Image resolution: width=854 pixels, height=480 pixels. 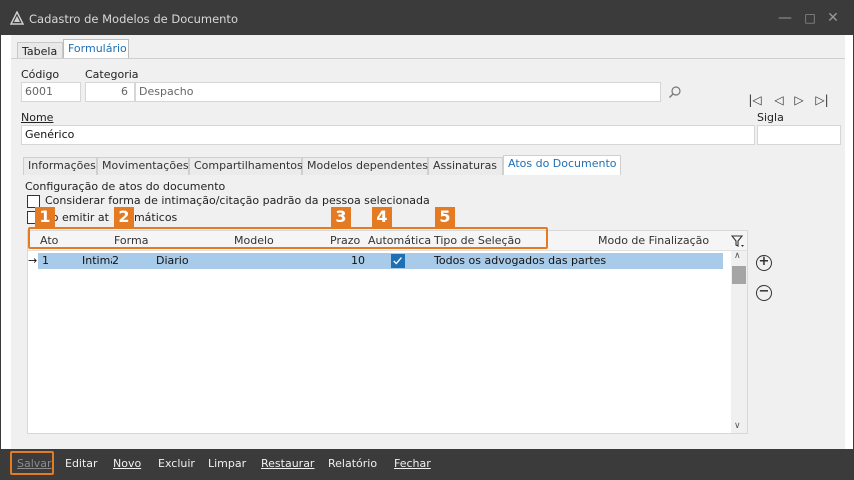 What do you see at coordinates (738, 241) in the screenshot?
I see `filter-icon` at bounding box center [738, 241].